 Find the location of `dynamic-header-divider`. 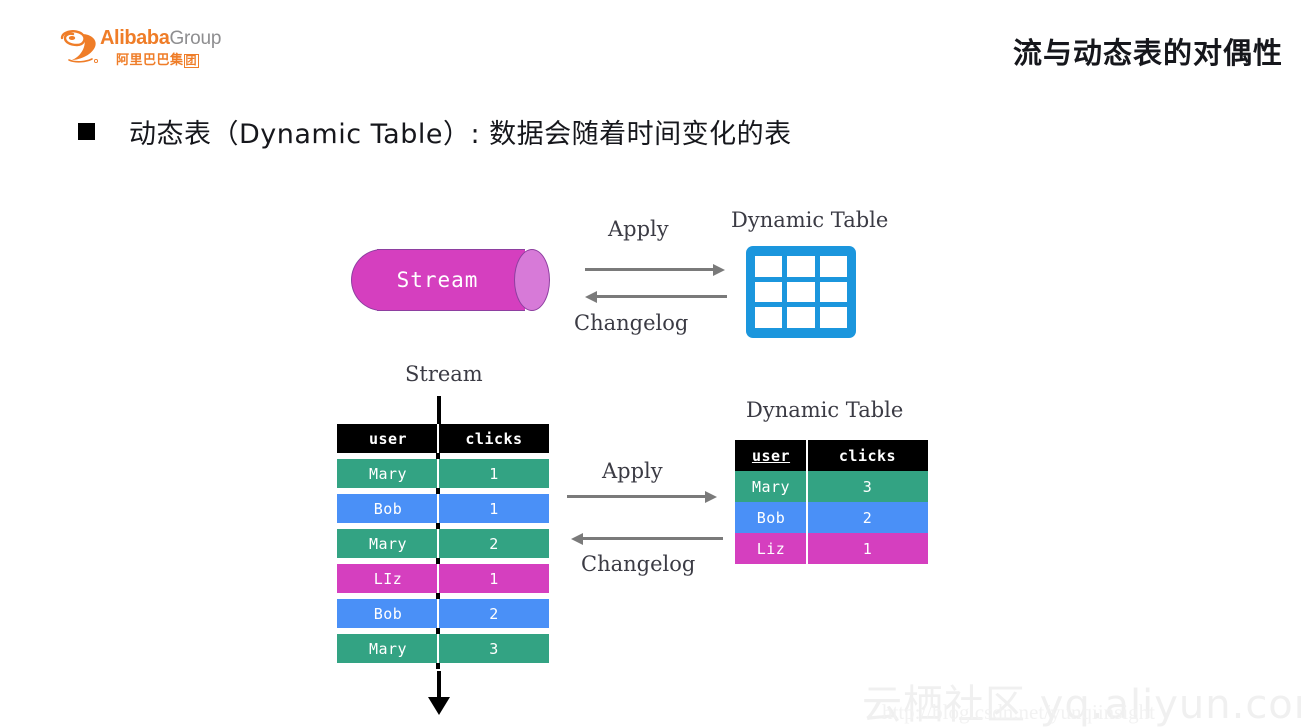

dynamic-header-divider is located at coordinates (807, 455).